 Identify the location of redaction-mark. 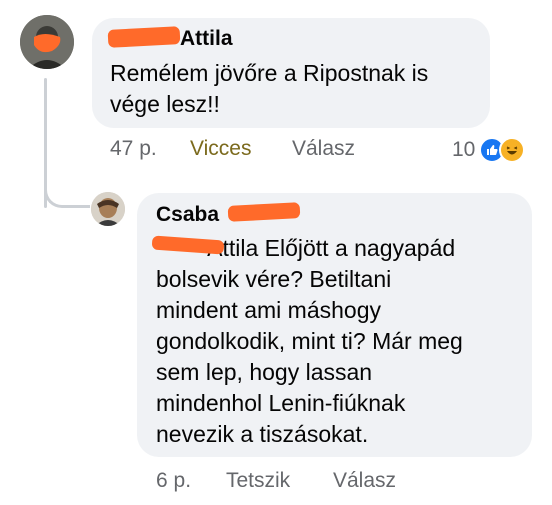
(144, 37).